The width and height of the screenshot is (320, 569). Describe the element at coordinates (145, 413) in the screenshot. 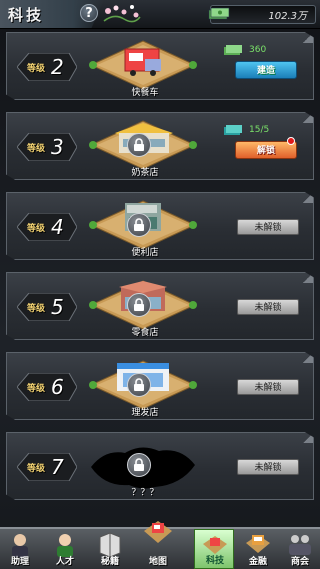

I see `building-name: 理发店` at that location.